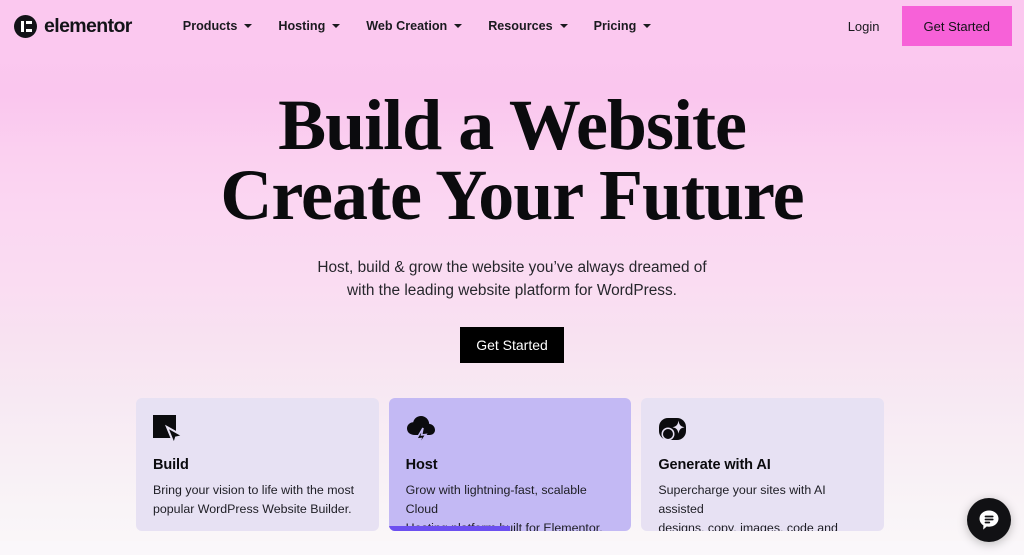 This screenshot has width=1024, height=555. Describe the element at coordinates (302, 26) in the screenshot. I see `nav-item-label: Hosting` at that location.